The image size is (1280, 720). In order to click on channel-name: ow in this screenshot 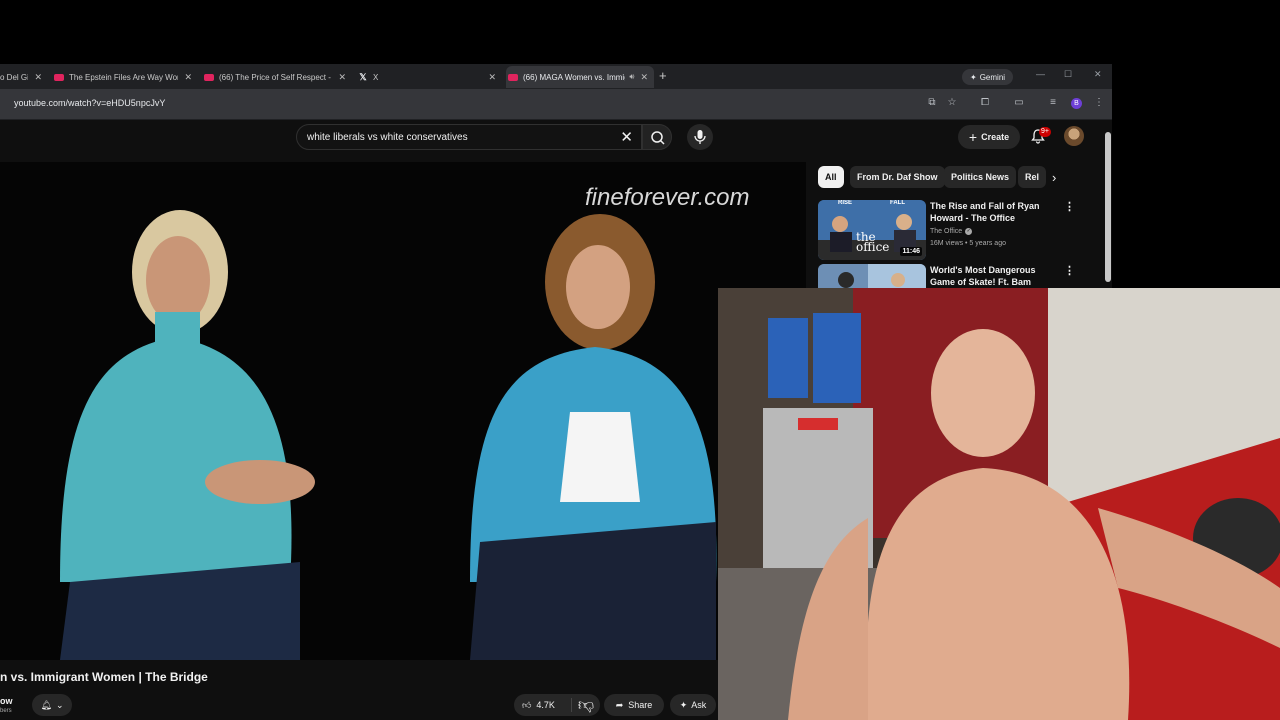, I will do `click(6, 701)`.